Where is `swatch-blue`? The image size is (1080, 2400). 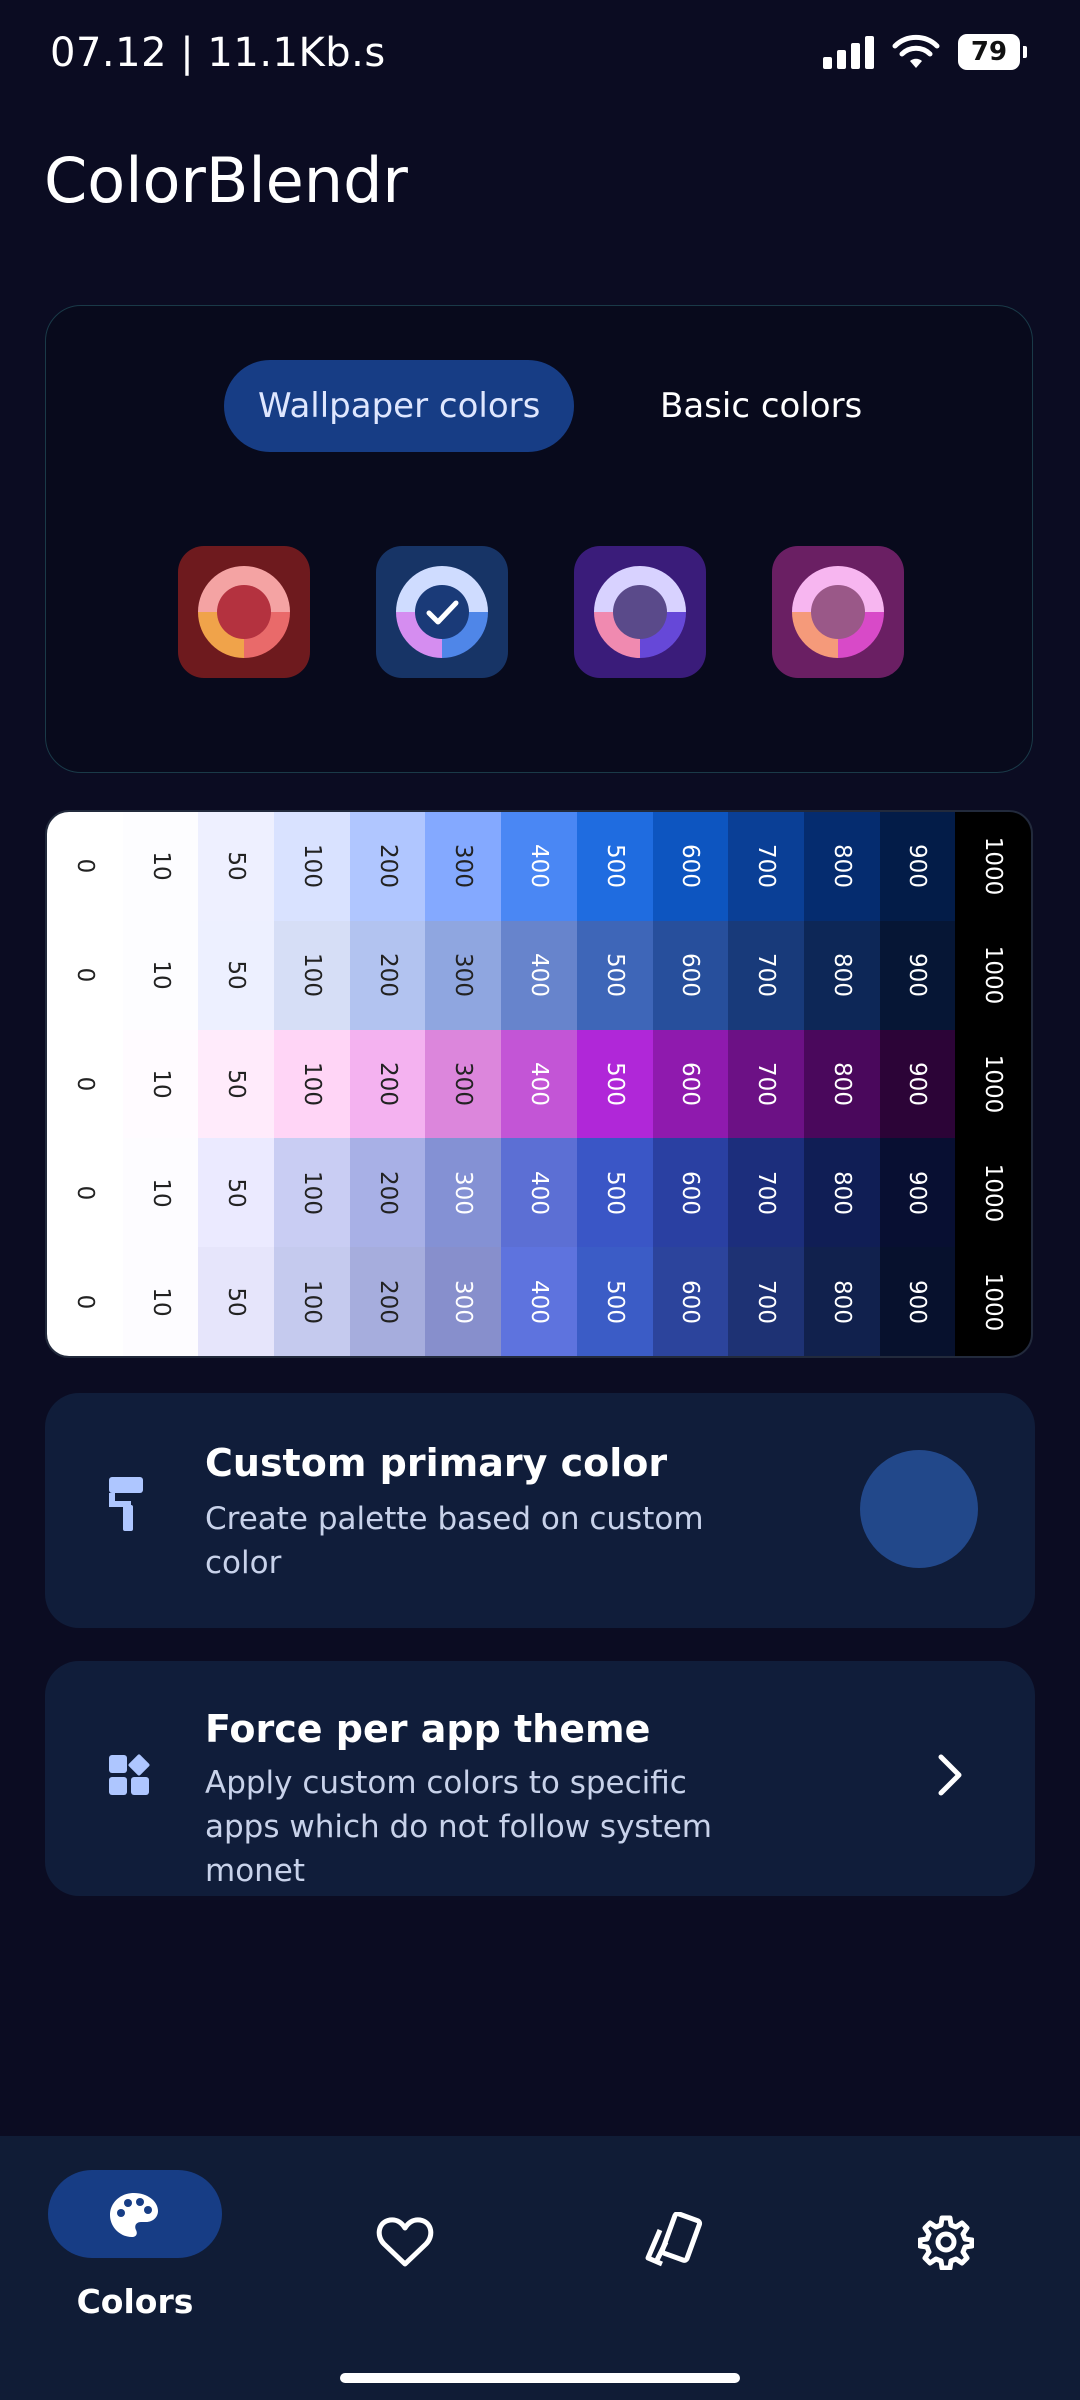
swatch-blue is located at coordinates (442, 612).